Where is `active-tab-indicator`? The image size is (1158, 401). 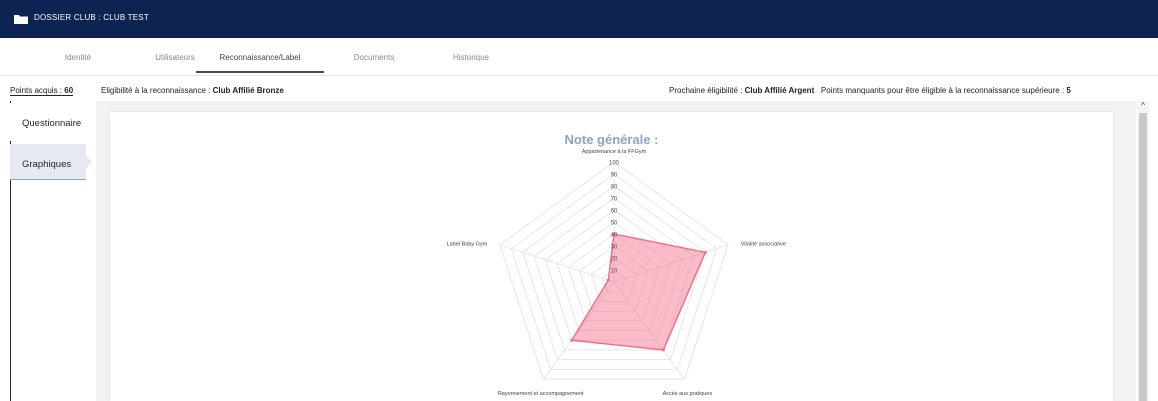 active-tab-indicator is located at coordinates (260, 72).